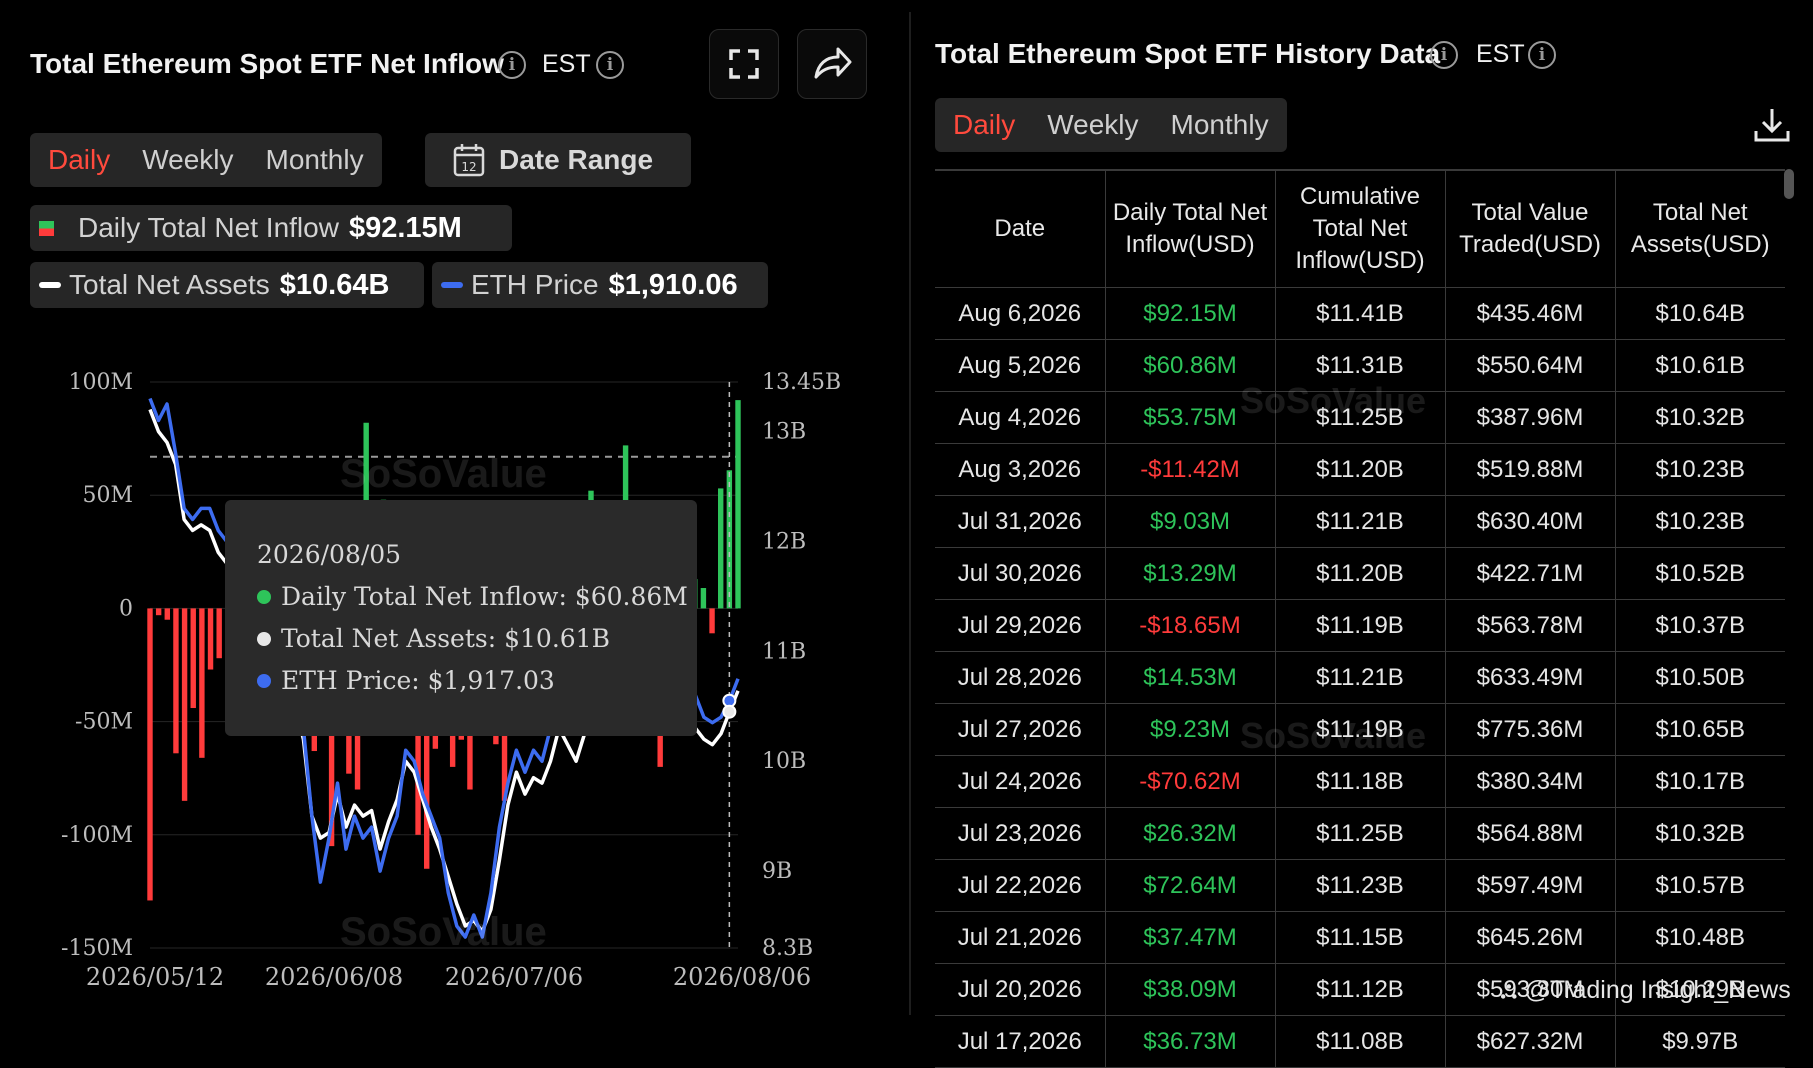 The image size is (1813, 1068). I want to click on y-tick-label-right: 13.45B, so click(801, 382).